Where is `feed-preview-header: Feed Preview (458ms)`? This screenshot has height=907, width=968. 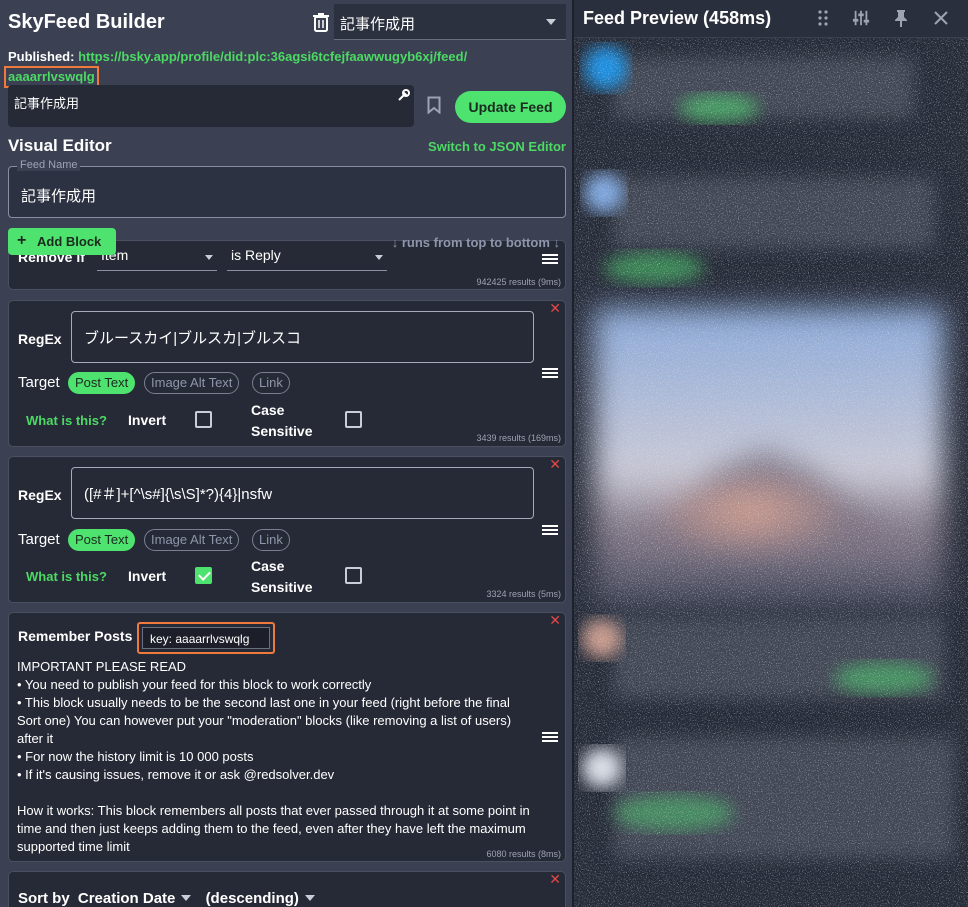
feed-preview-header: Feed Preview (458ms) is located at coordinates (771, 19).